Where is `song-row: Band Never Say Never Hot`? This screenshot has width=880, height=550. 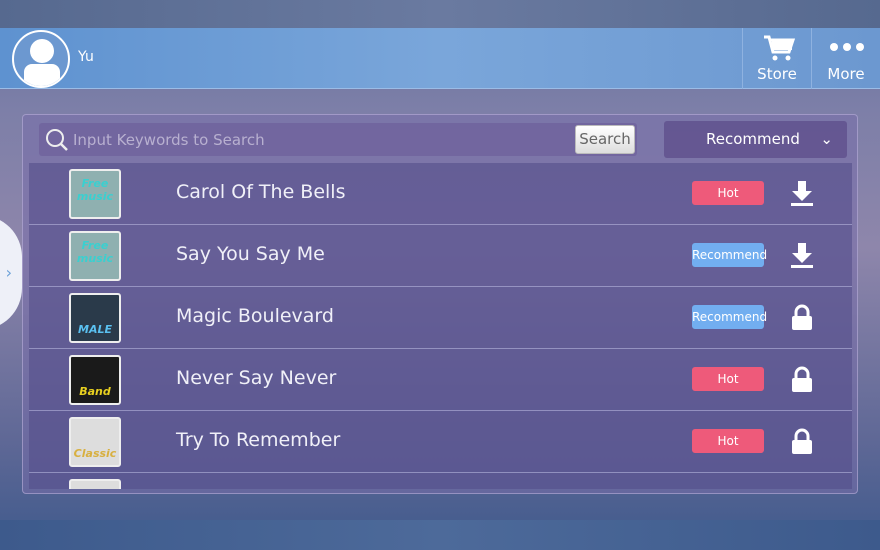 song-row: Band Never Say Never Hot is located at coordinates (440, 380).